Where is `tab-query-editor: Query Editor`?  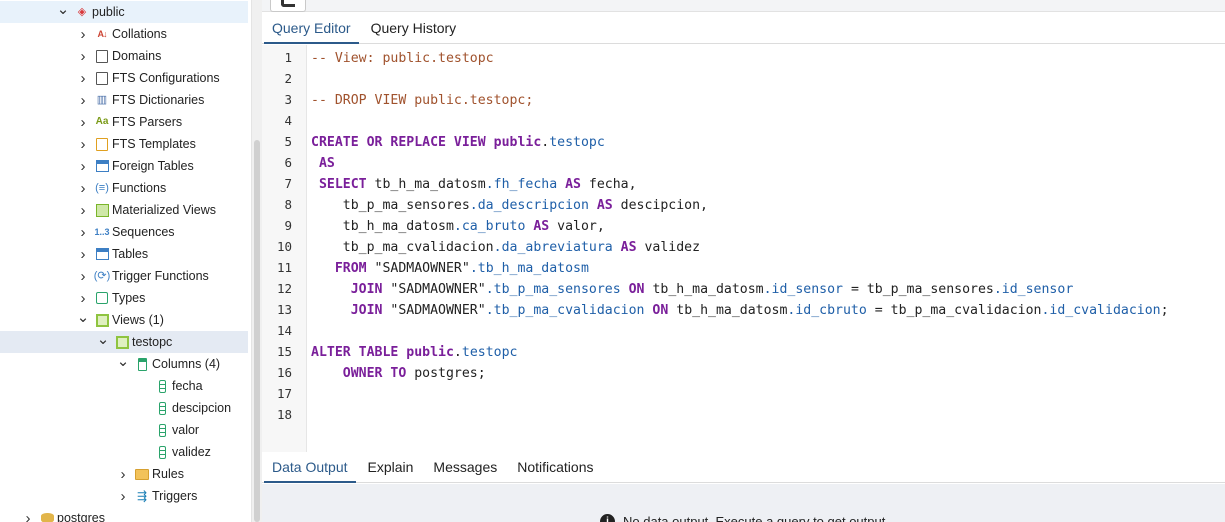 tab-query-editor: Query Editor is located at coordinates (311, 28).